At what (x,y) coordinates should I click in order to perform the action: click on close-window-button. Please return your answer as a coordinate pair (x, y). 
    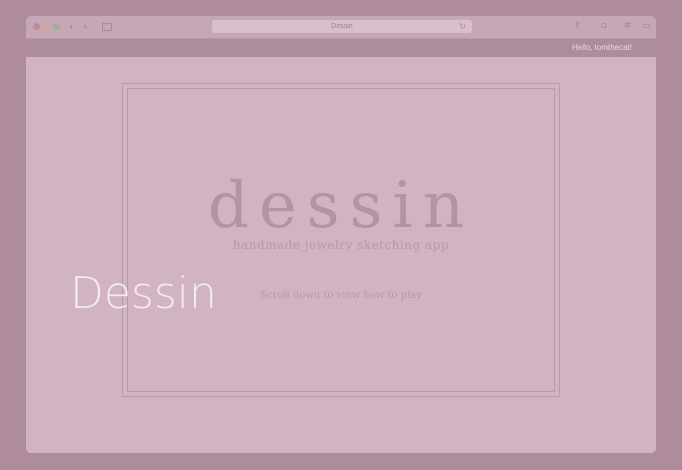
    Looking at the image, I should click on (36, 26).